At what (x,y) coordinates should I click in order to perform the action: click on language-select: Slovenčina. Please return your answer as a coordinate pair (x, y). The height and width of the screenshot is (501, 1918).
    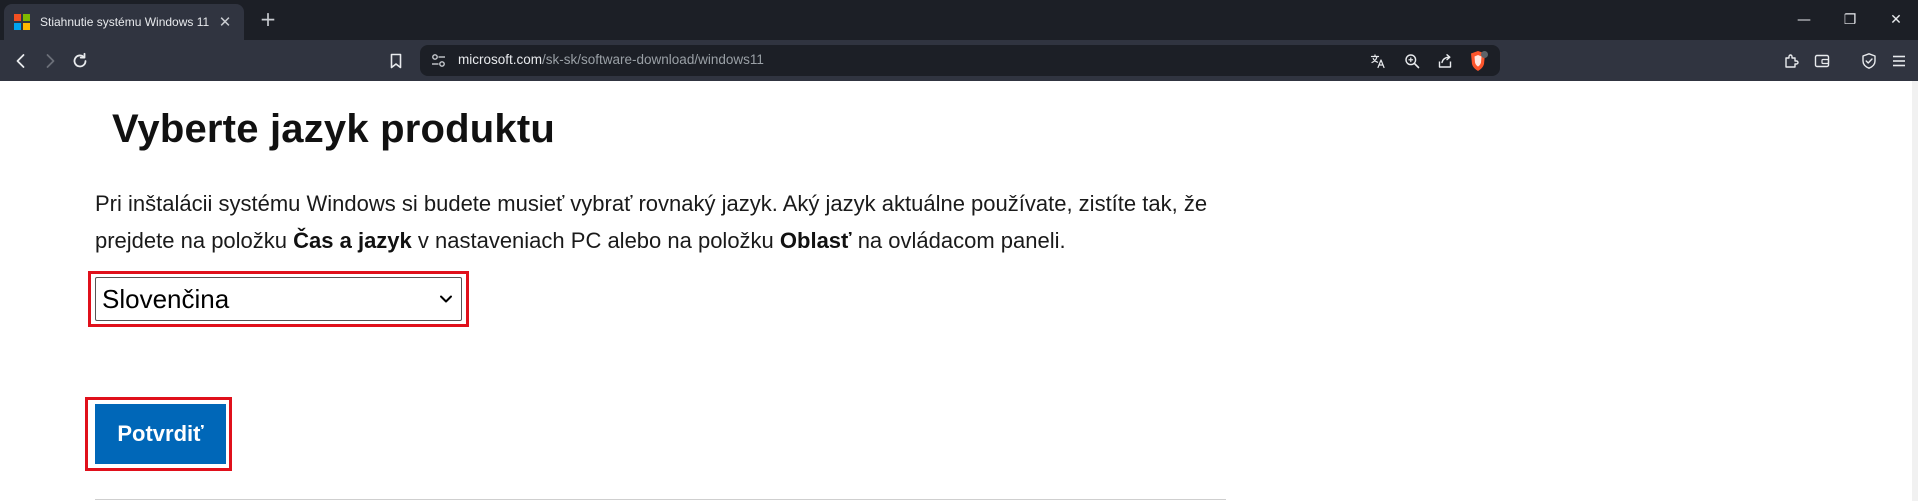
    Looking at the image, I should click on (278, 299).